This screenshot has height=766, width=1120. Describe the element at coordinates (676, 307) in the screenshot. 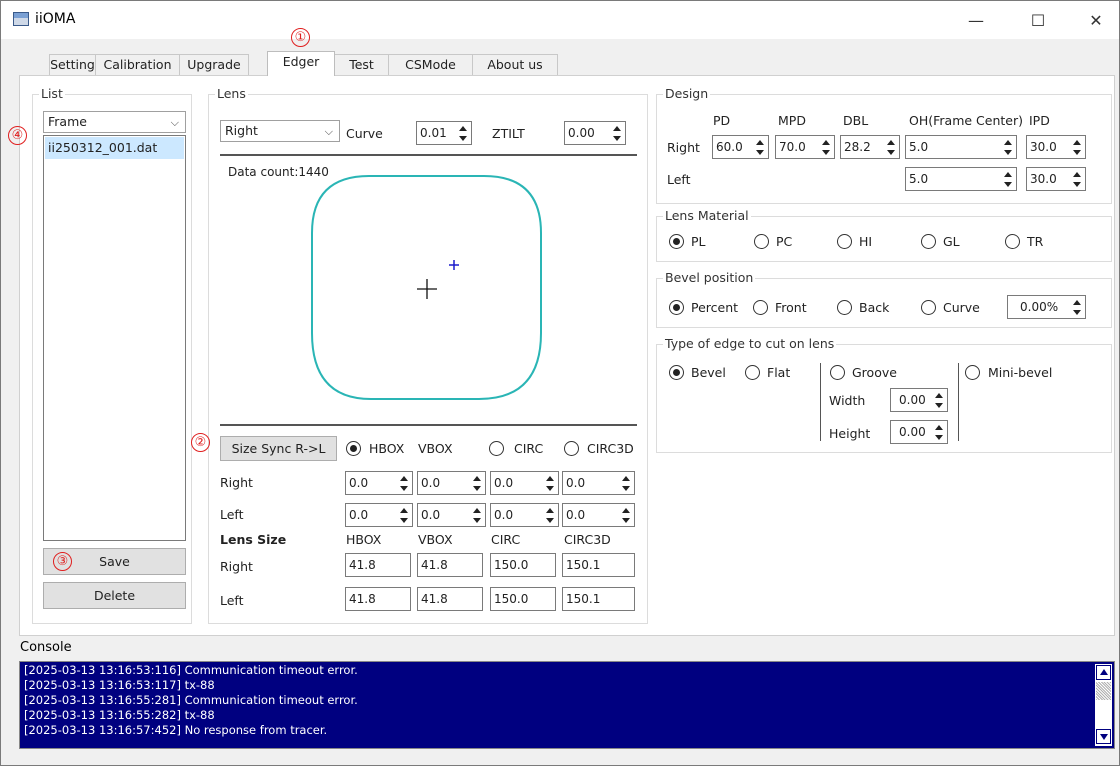

I see `bevel-percent-radio` at that location.